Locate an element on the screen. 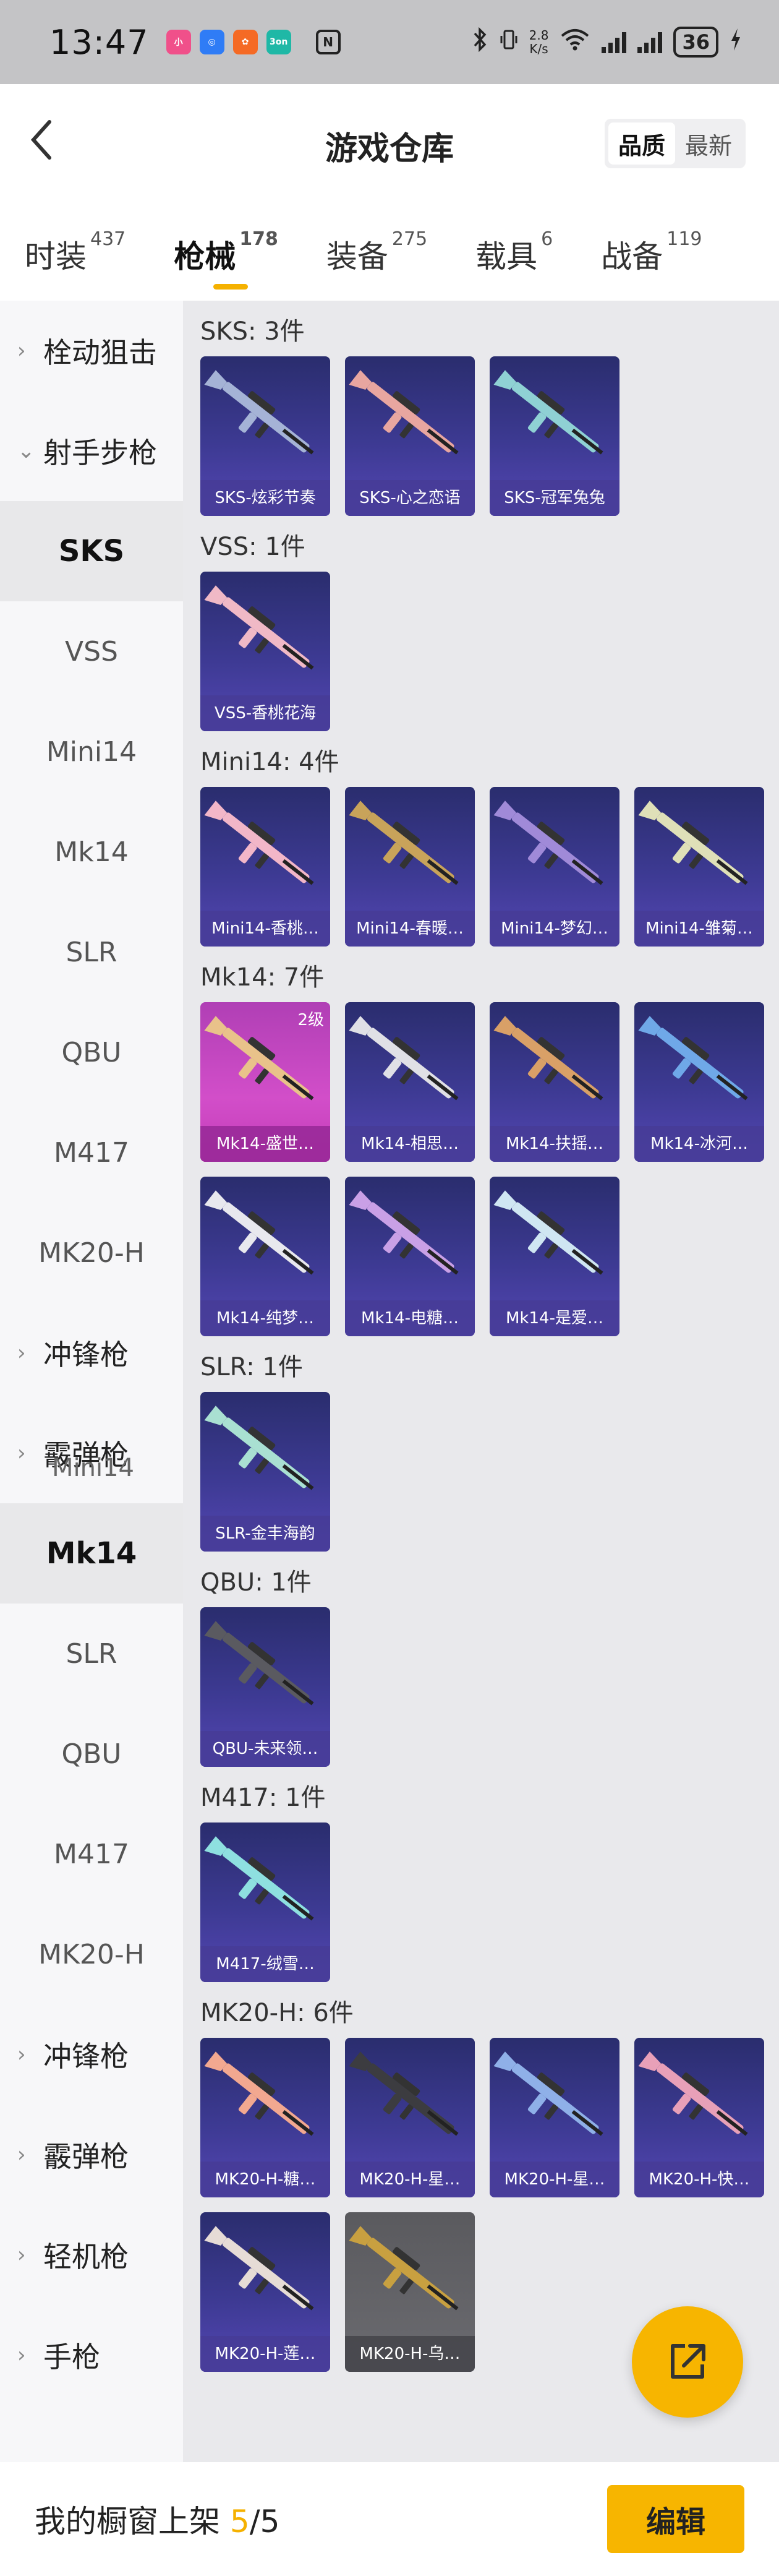  tab-label: 时装 is located at coordinates (56, 257).